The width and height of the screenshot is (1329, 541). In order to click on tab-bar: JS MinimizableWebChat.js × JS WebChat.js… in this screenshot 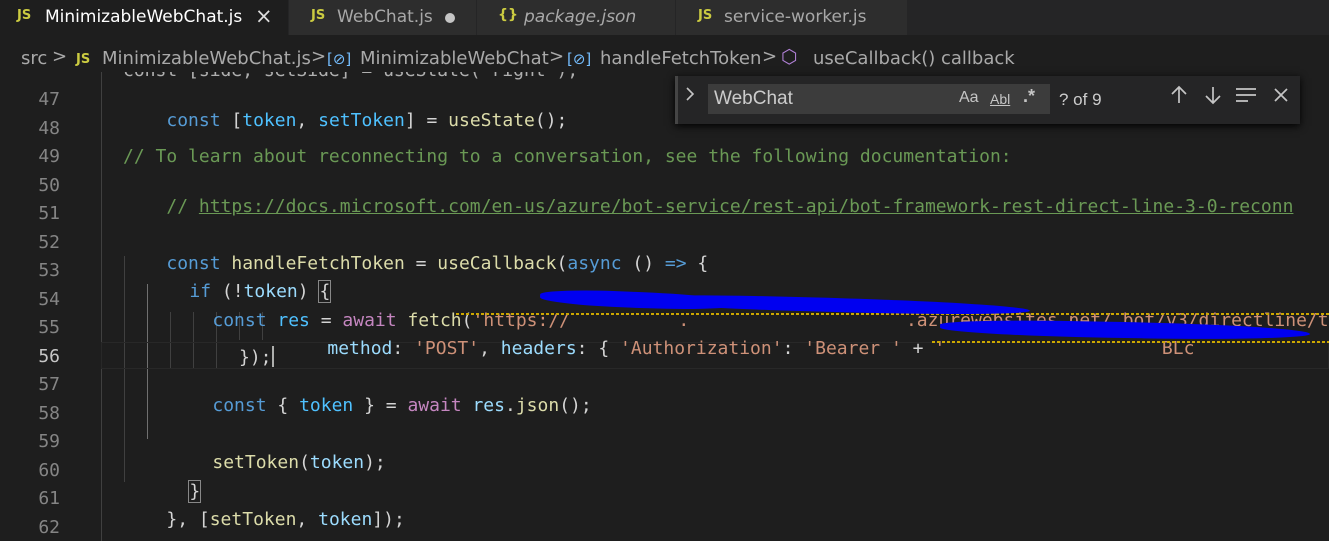, I will do `click(664, 17)`.